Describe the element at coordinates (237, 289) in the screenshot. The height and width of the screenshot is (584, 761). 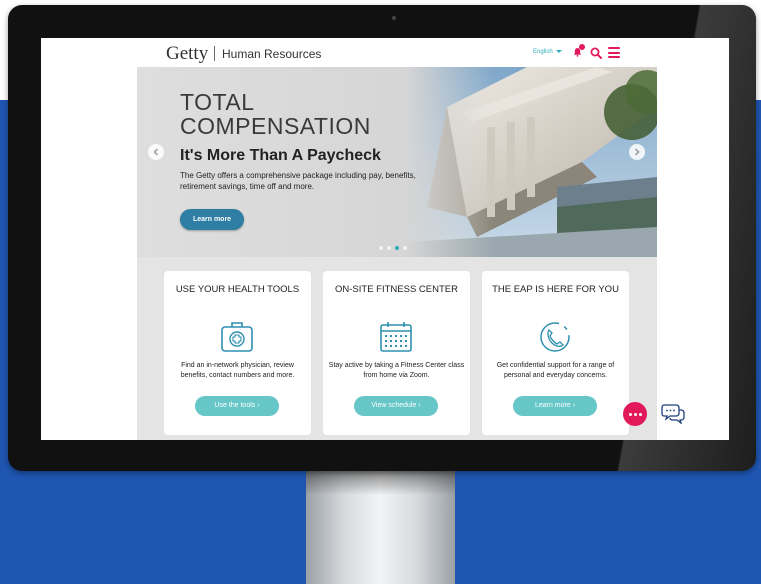
I see `card-title: USE YOUR HEALTH TOOLS` at that location.